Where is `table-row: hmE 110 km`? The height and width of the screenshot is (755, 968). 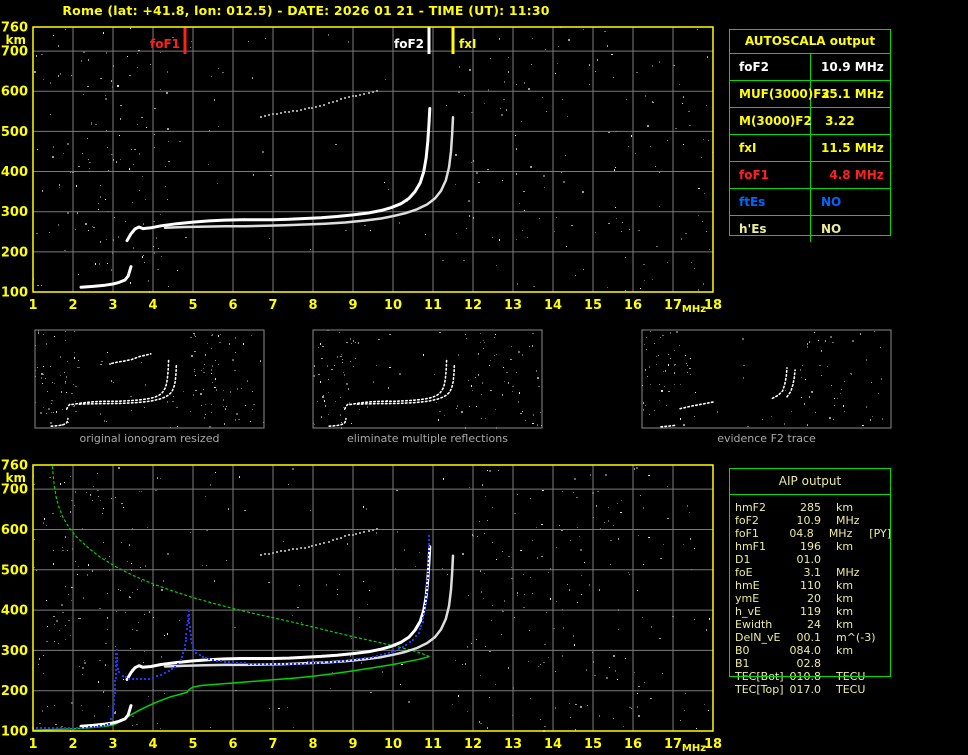
table-row: hmE 110 km is located at coordinates (813, 585).